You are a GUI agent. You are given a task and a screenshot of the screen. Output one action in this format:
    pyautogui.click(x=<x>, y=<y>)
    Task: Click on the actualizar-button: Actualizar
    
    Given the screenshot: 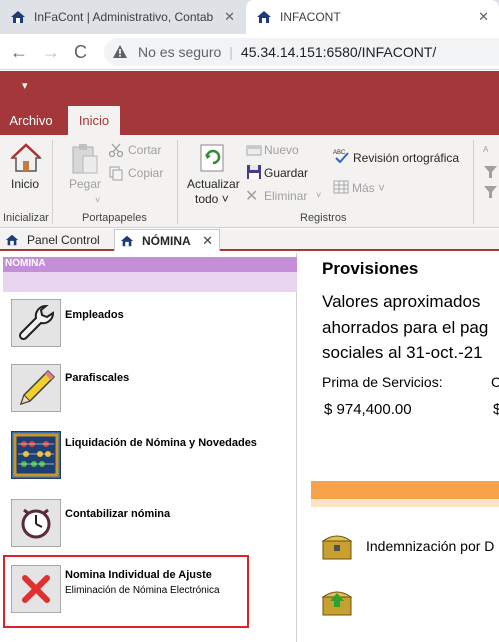 What is the action you would take?
    pyautogui.click(x=213, y=184)
    